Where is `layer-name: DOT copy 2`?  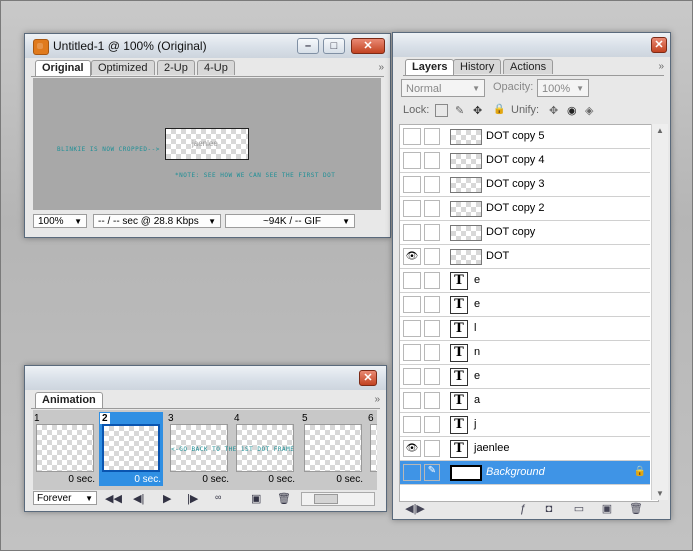 layer-name: DOT copy 2 is located at coordinates (515, 208).